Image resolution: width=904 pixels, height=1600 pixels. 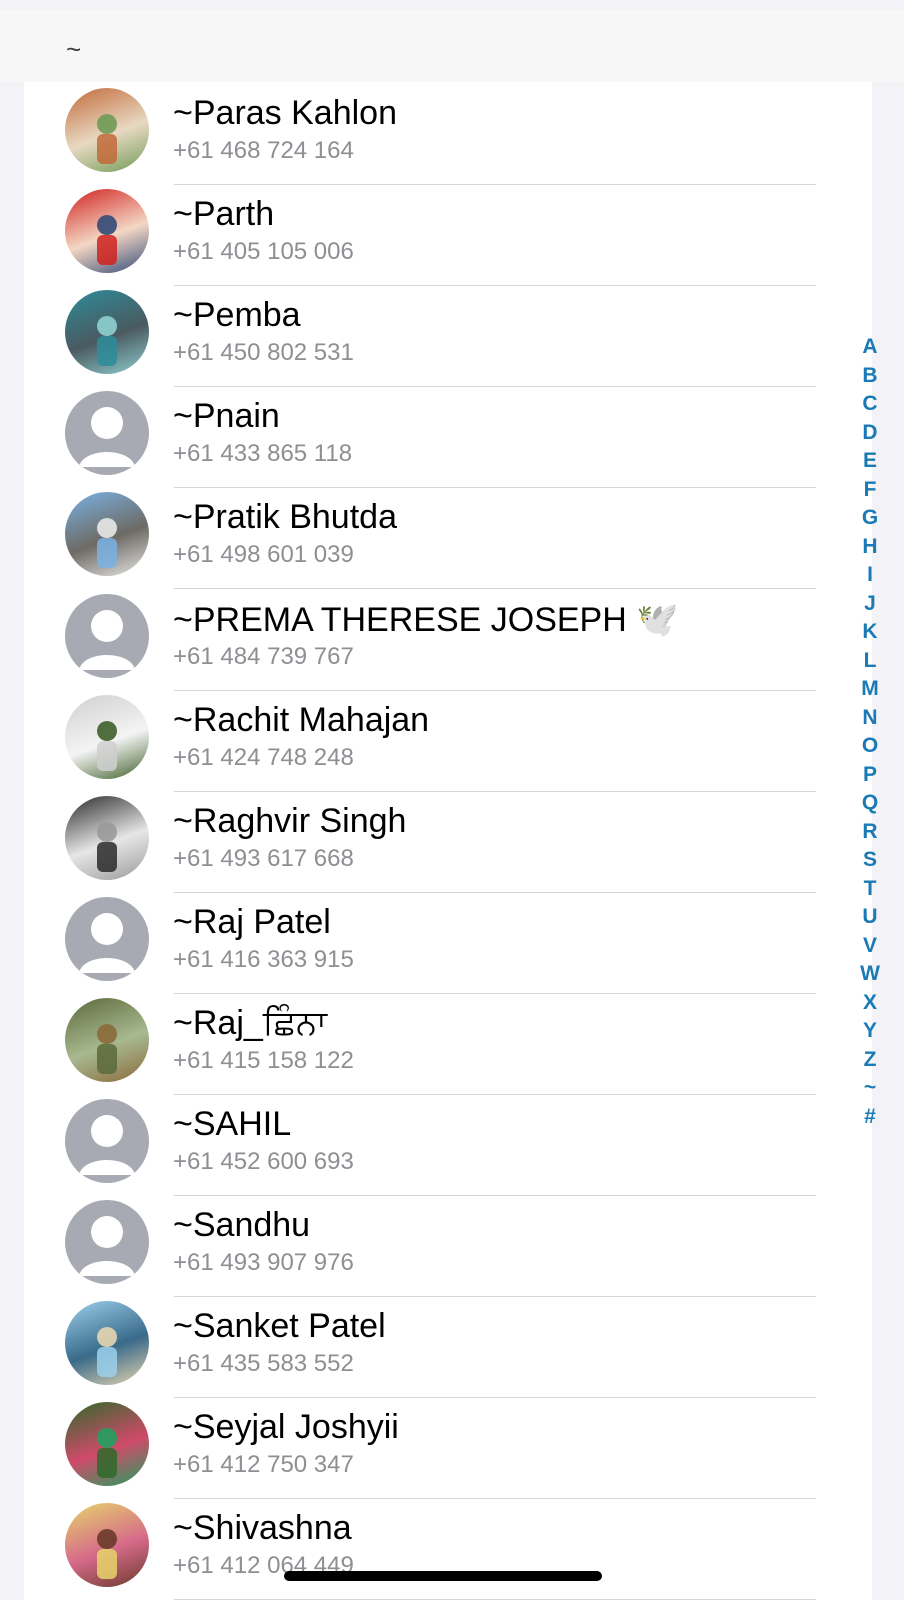 I want to click on contact-name: ~Pemba, so click(x=237, y=315).